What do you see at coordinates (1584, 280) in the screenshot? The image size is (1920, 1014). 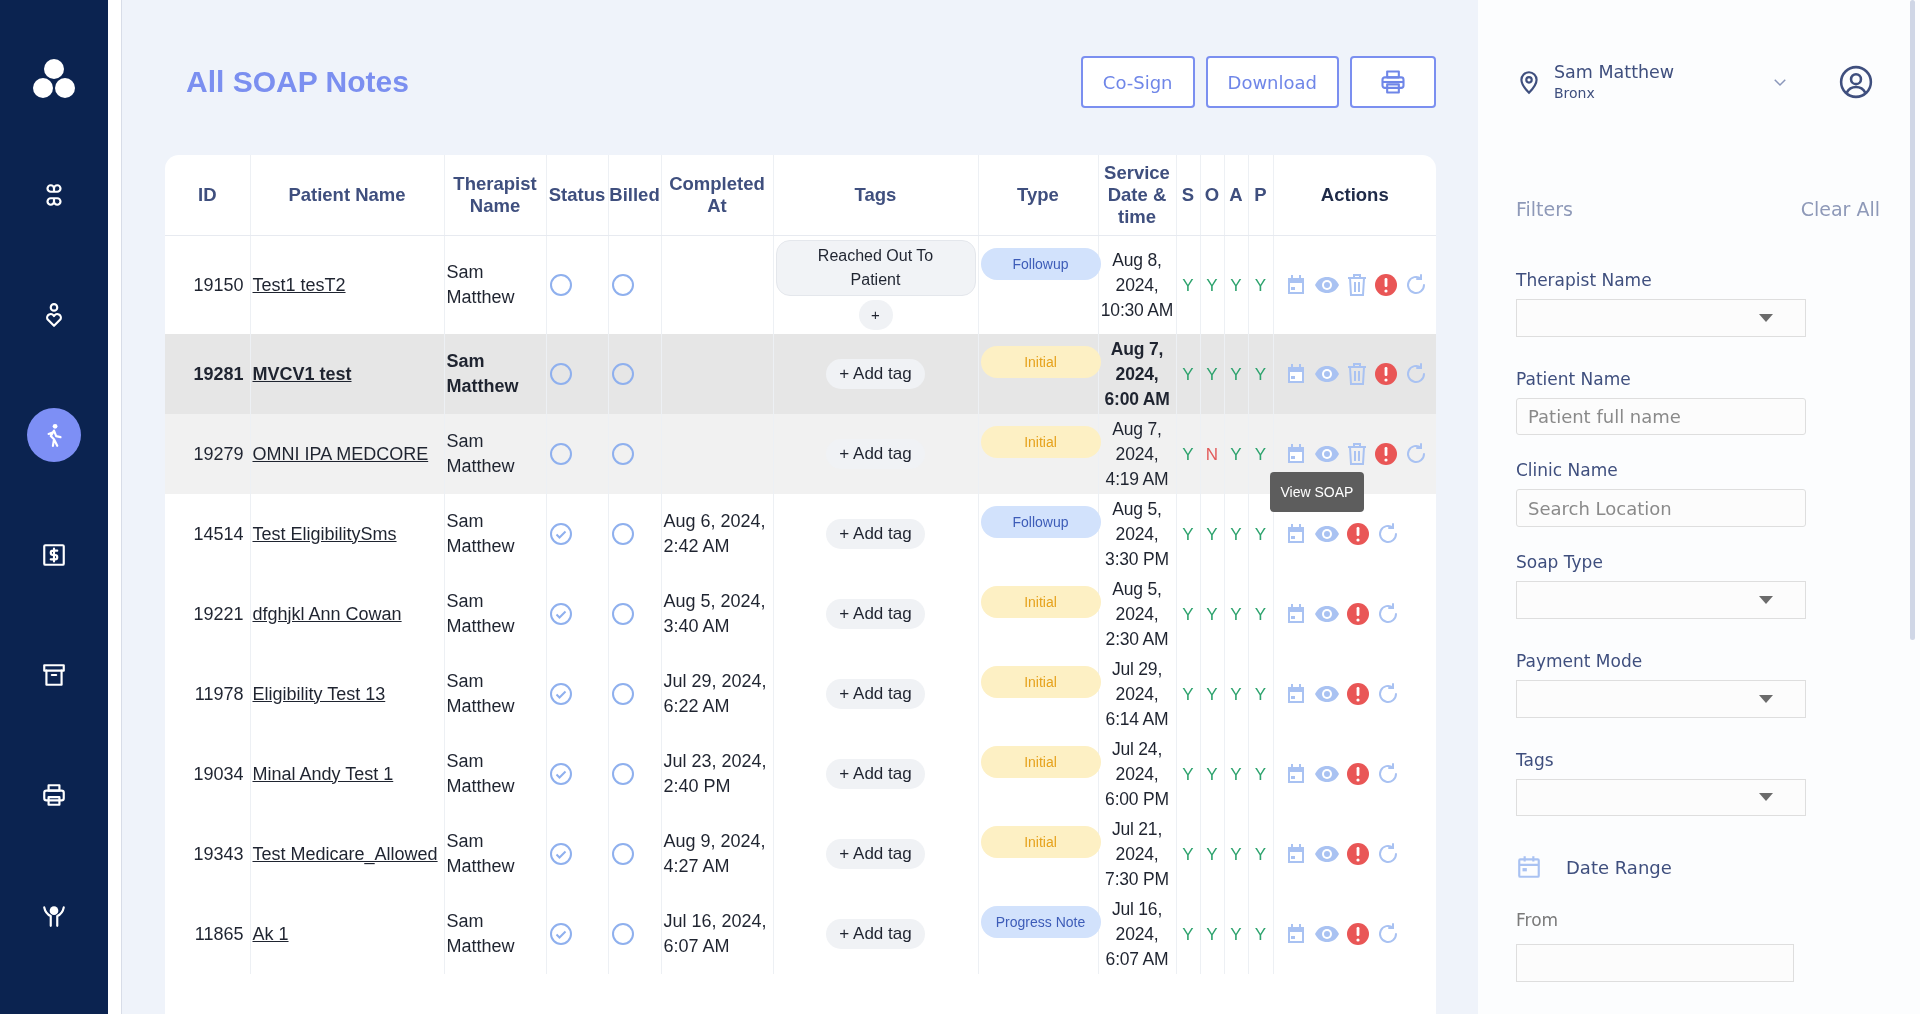 I see `field-label: Therapist Name` at bounding box center [1584, 280].